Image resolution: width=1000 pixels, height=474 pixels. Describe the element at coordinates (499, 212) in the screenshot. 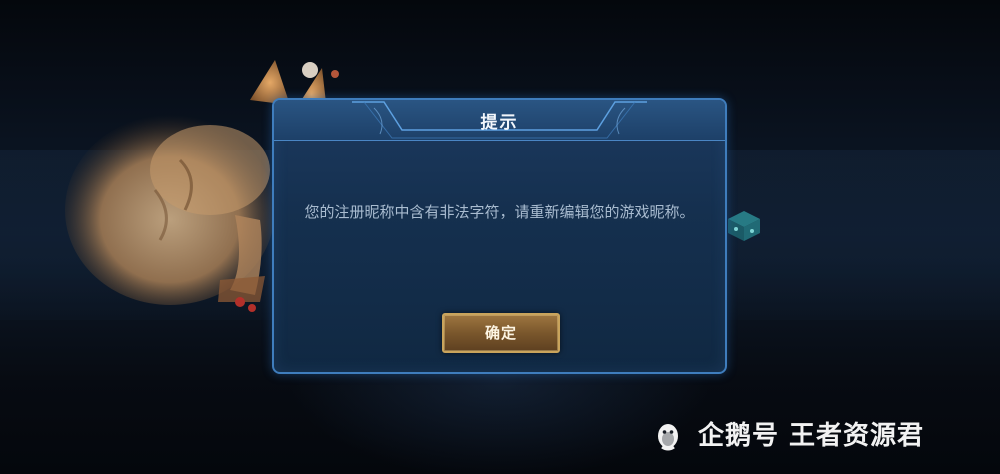

I see `dialog-message: 您的注册昵称中含有非法字符，请重新编辑您的游戏昵称。` at that location.